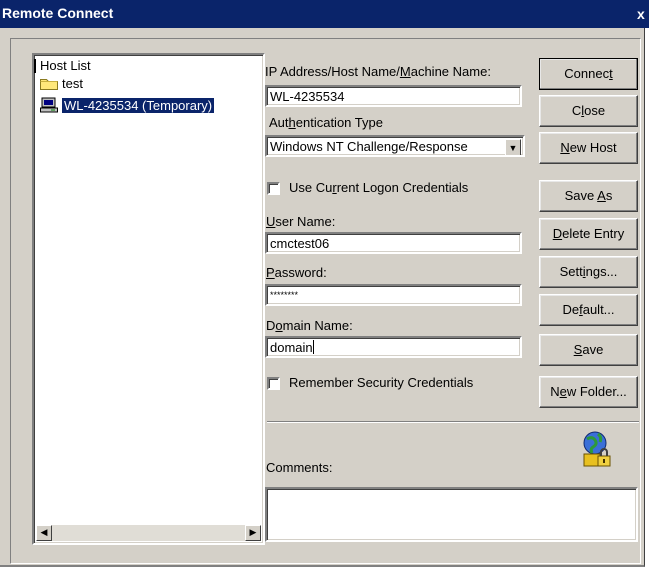 This screenshot has width=649, height=569. I want to click on domain-name-input: domain, so click(393, 347).